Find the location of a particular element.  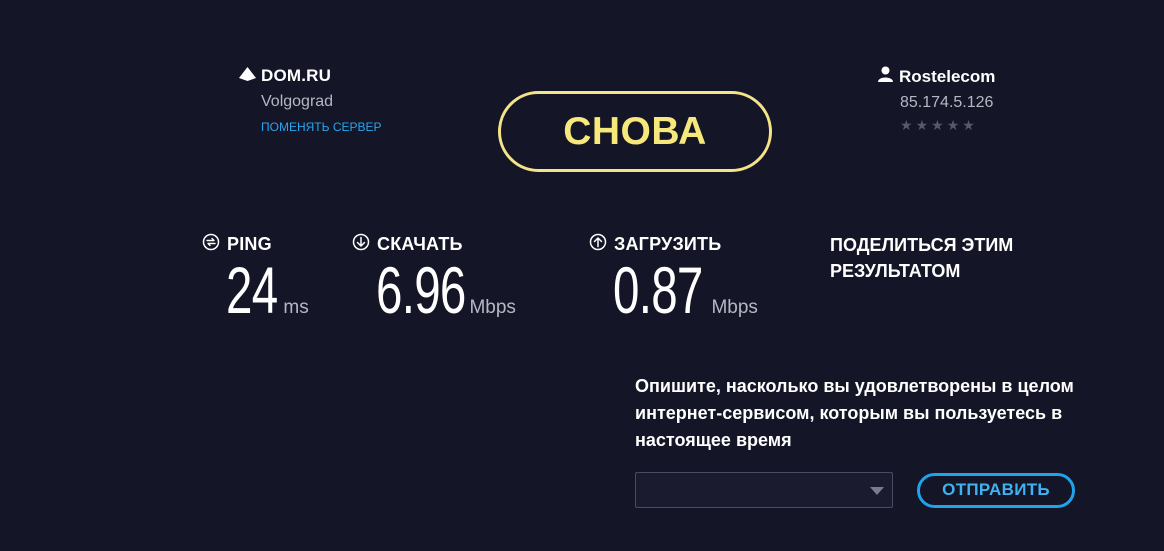

submit-survey-label: ОТПРАВИТЬ is located at coordinates (996, 489).